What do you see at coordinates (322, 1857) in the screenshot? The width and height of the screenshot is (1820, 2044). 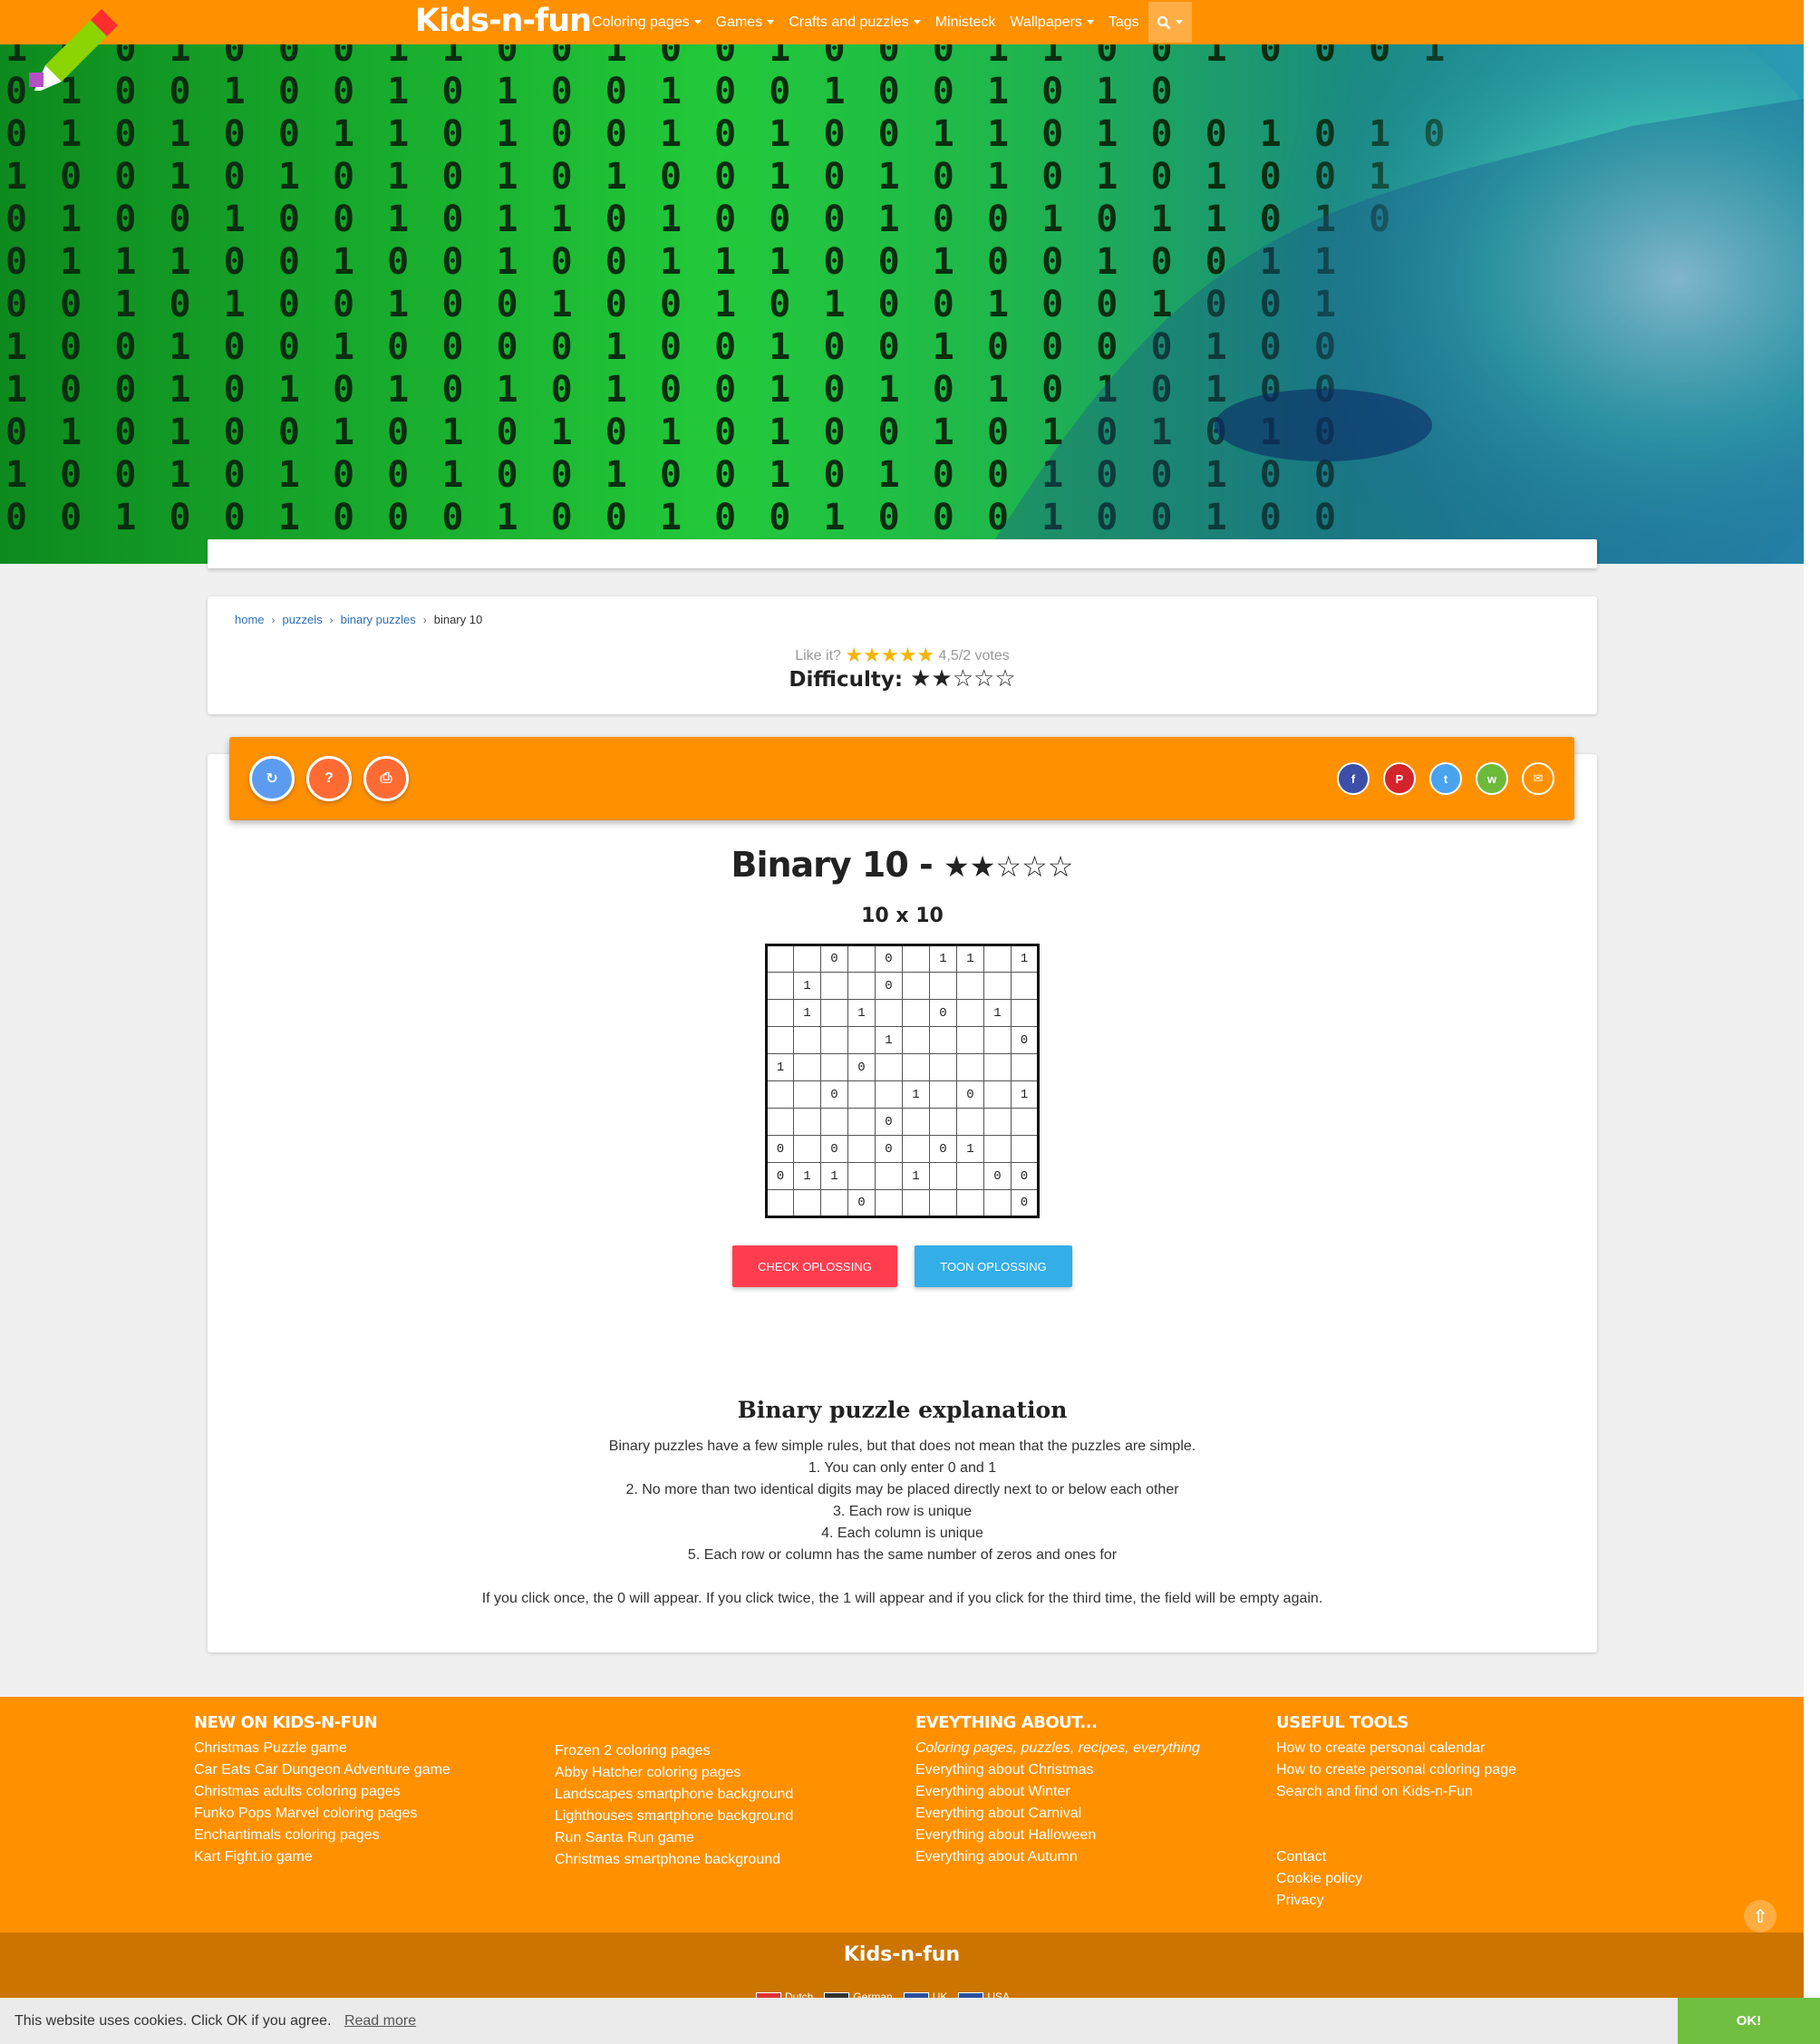 I see `footer-link: Kart Fight.io game` at bounding box center [322, 1857].